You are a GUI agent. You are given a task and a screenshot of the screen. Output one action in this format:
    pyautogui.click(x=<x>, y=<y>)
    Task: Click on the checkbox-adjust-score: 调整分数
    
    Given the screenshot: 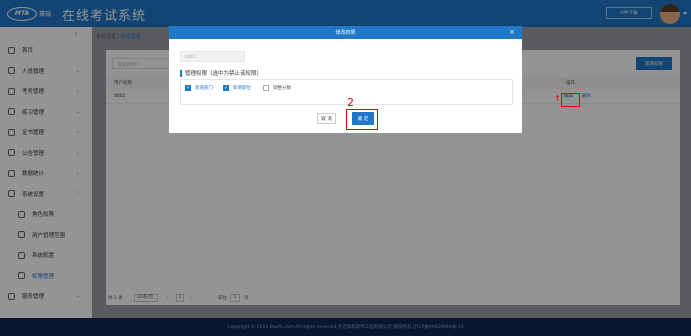 What is the action you would take?
    pyautogui.click(x=277, y=88)
    